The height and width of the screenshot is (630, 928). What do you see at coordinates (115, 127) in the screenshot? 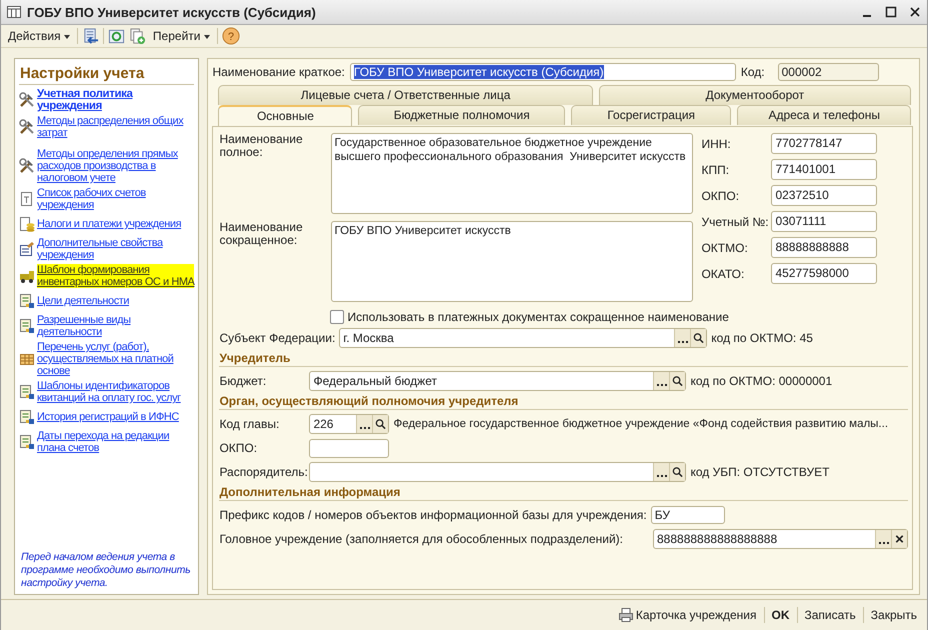
I see `settings-link: Методы распределения общих затрат` at bounding box center [115, 127].